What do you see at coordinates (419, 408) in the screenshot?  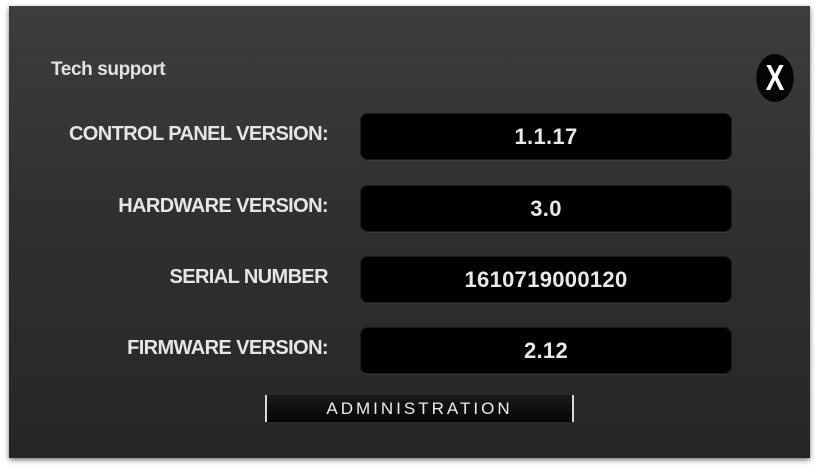 I see `administration-button: ADMINISTRATION` at bounding box center [419, 408].